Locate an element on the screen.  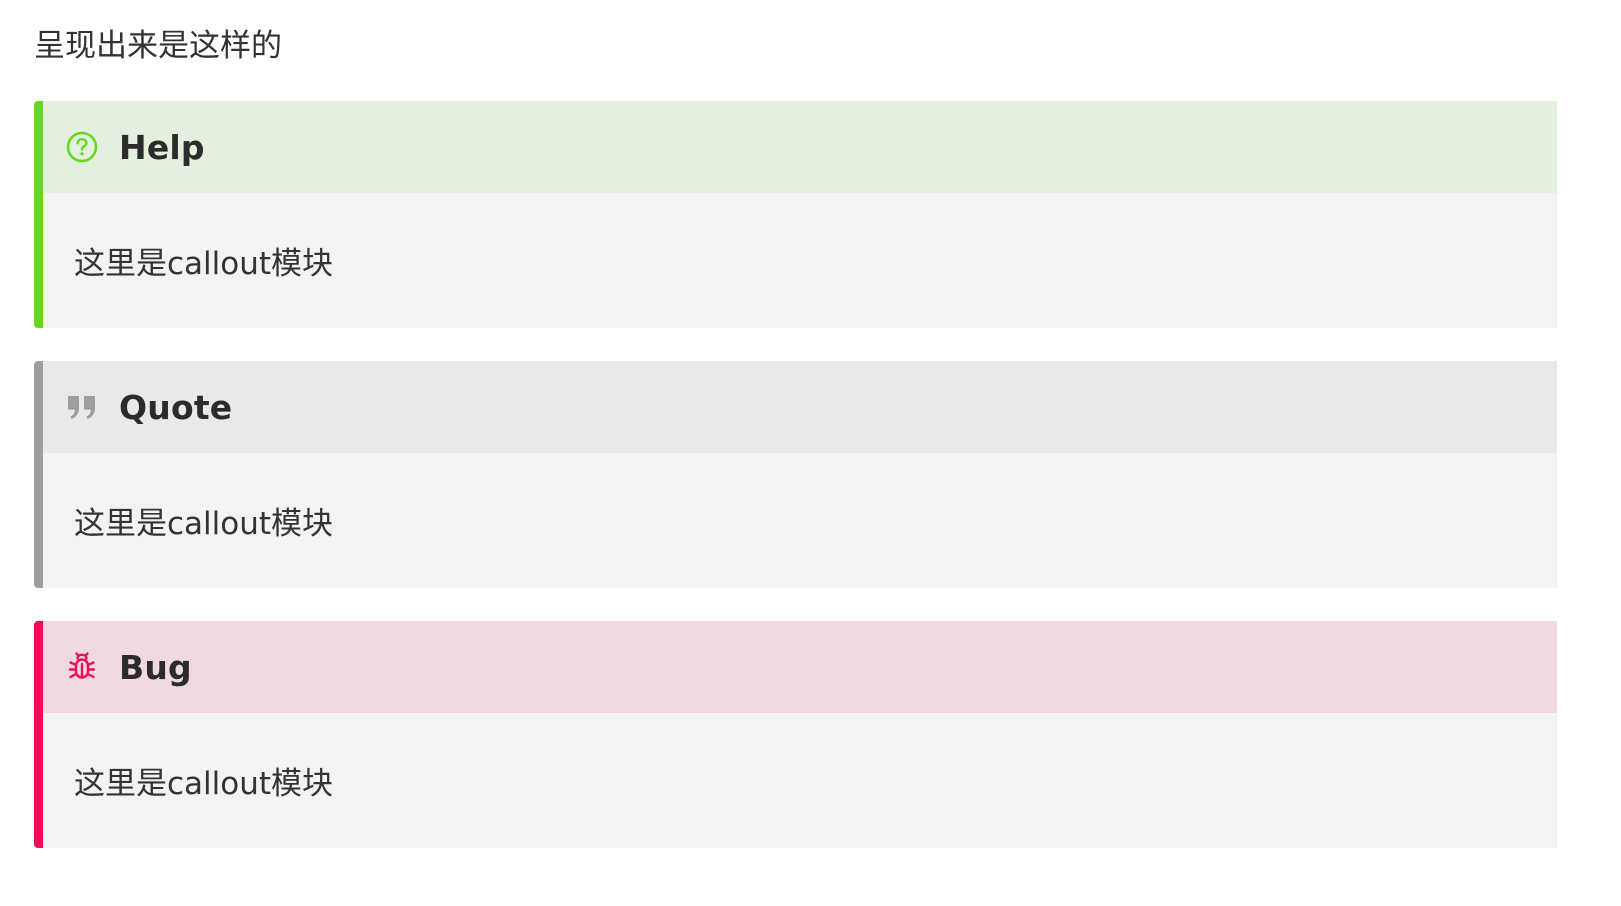
help-circle-icon is located at coordinates (82, 147).